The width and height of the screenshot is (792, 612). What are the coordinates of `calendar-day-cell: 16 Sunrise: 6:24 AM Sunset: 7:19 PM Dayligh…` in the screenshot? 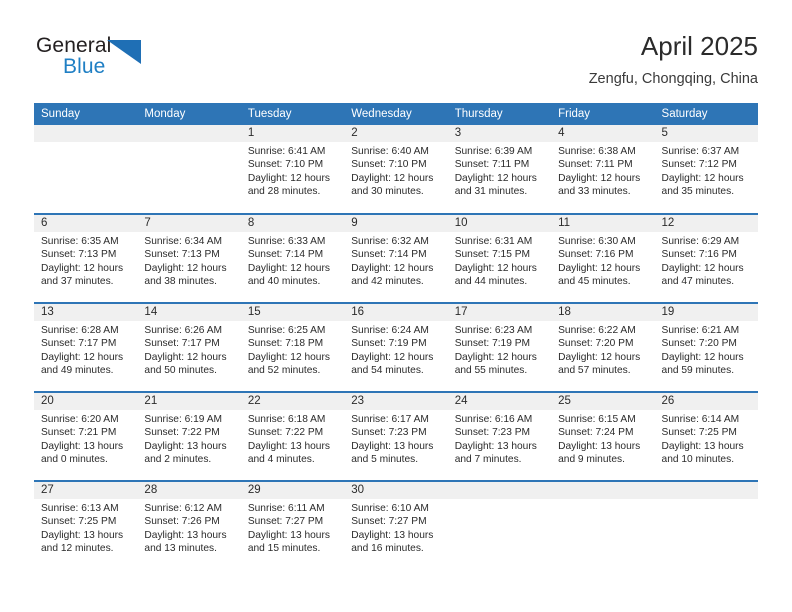 It's located at (396, 347).